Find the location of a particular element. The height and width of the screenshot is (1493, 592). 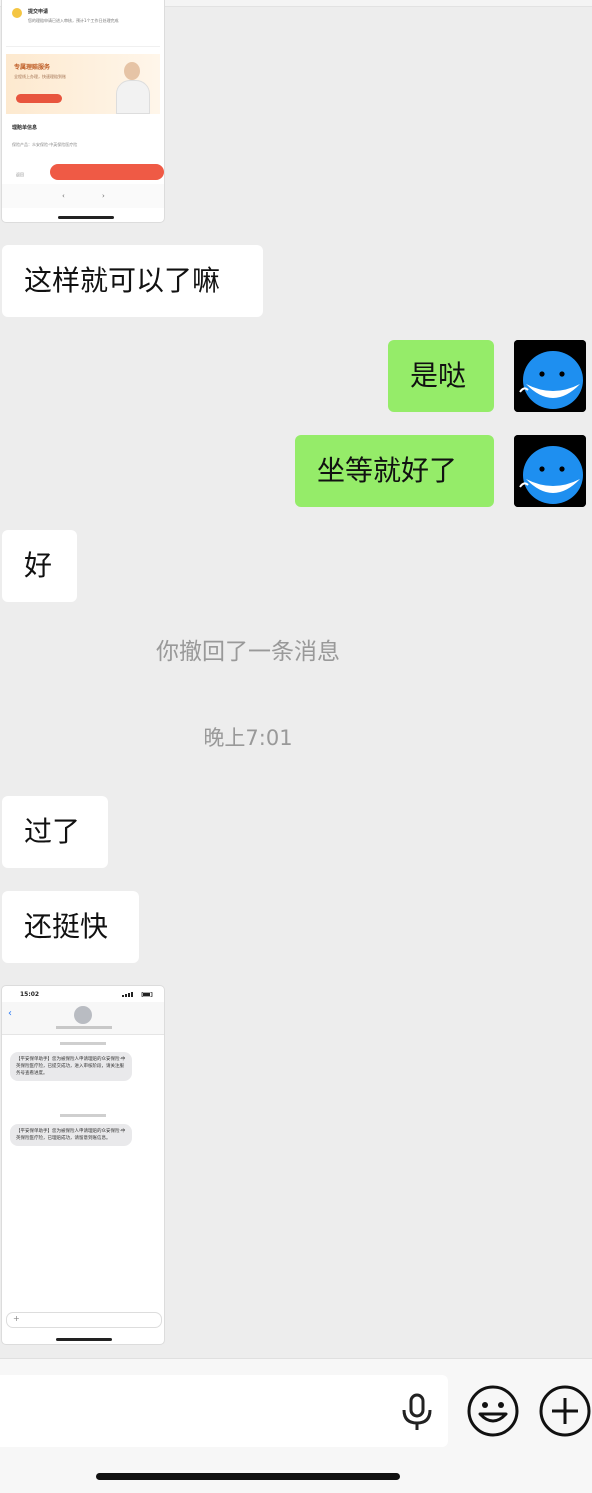

add-icon is located at coordinates (565, 1411).